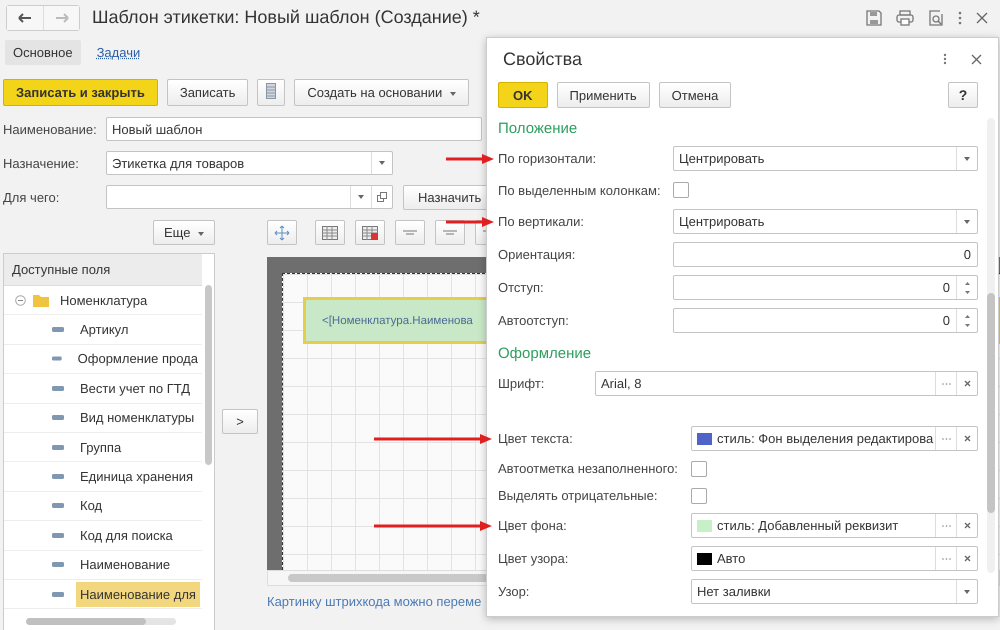  I want to click on tree-item: Артикул, so click(104, 329).